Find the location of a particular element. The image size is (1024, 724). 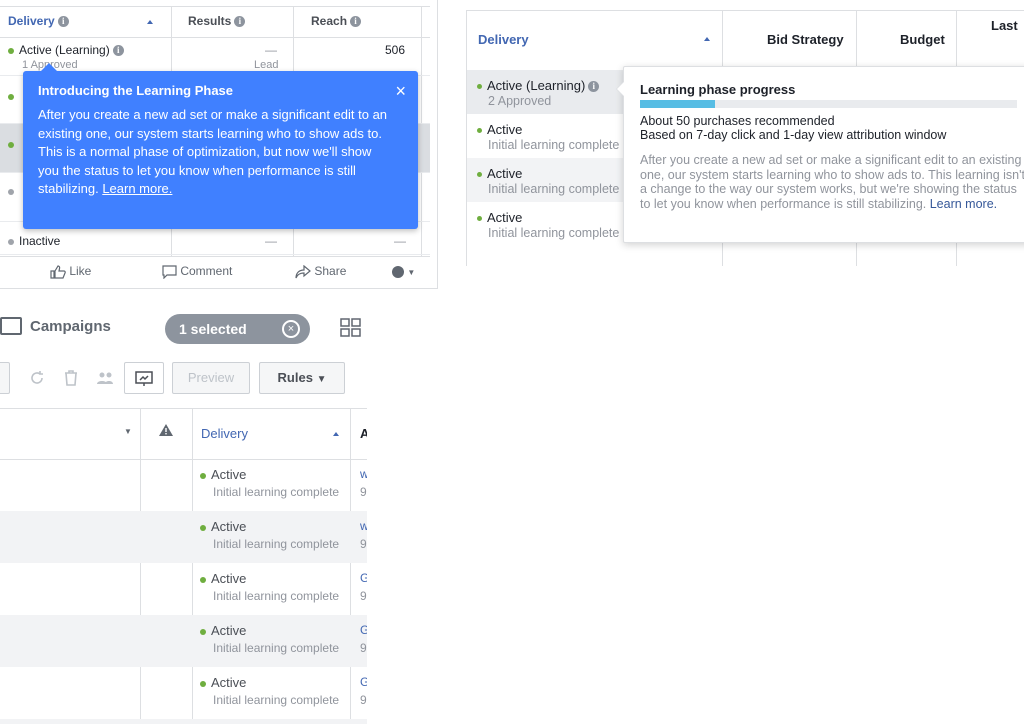

warning-icon is located at coordinates (166, 430).